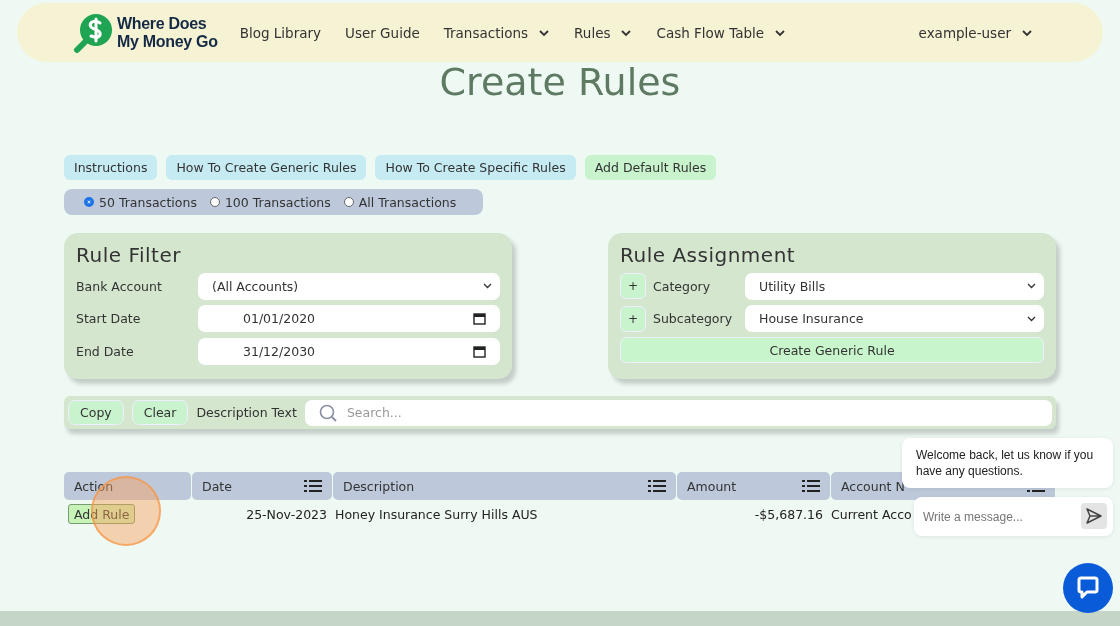 This screenshot has width=1120, height=626. Describe the element at coordinates (407, 202) in the screenshot. I see `radio-label: All Transactions` at that location.